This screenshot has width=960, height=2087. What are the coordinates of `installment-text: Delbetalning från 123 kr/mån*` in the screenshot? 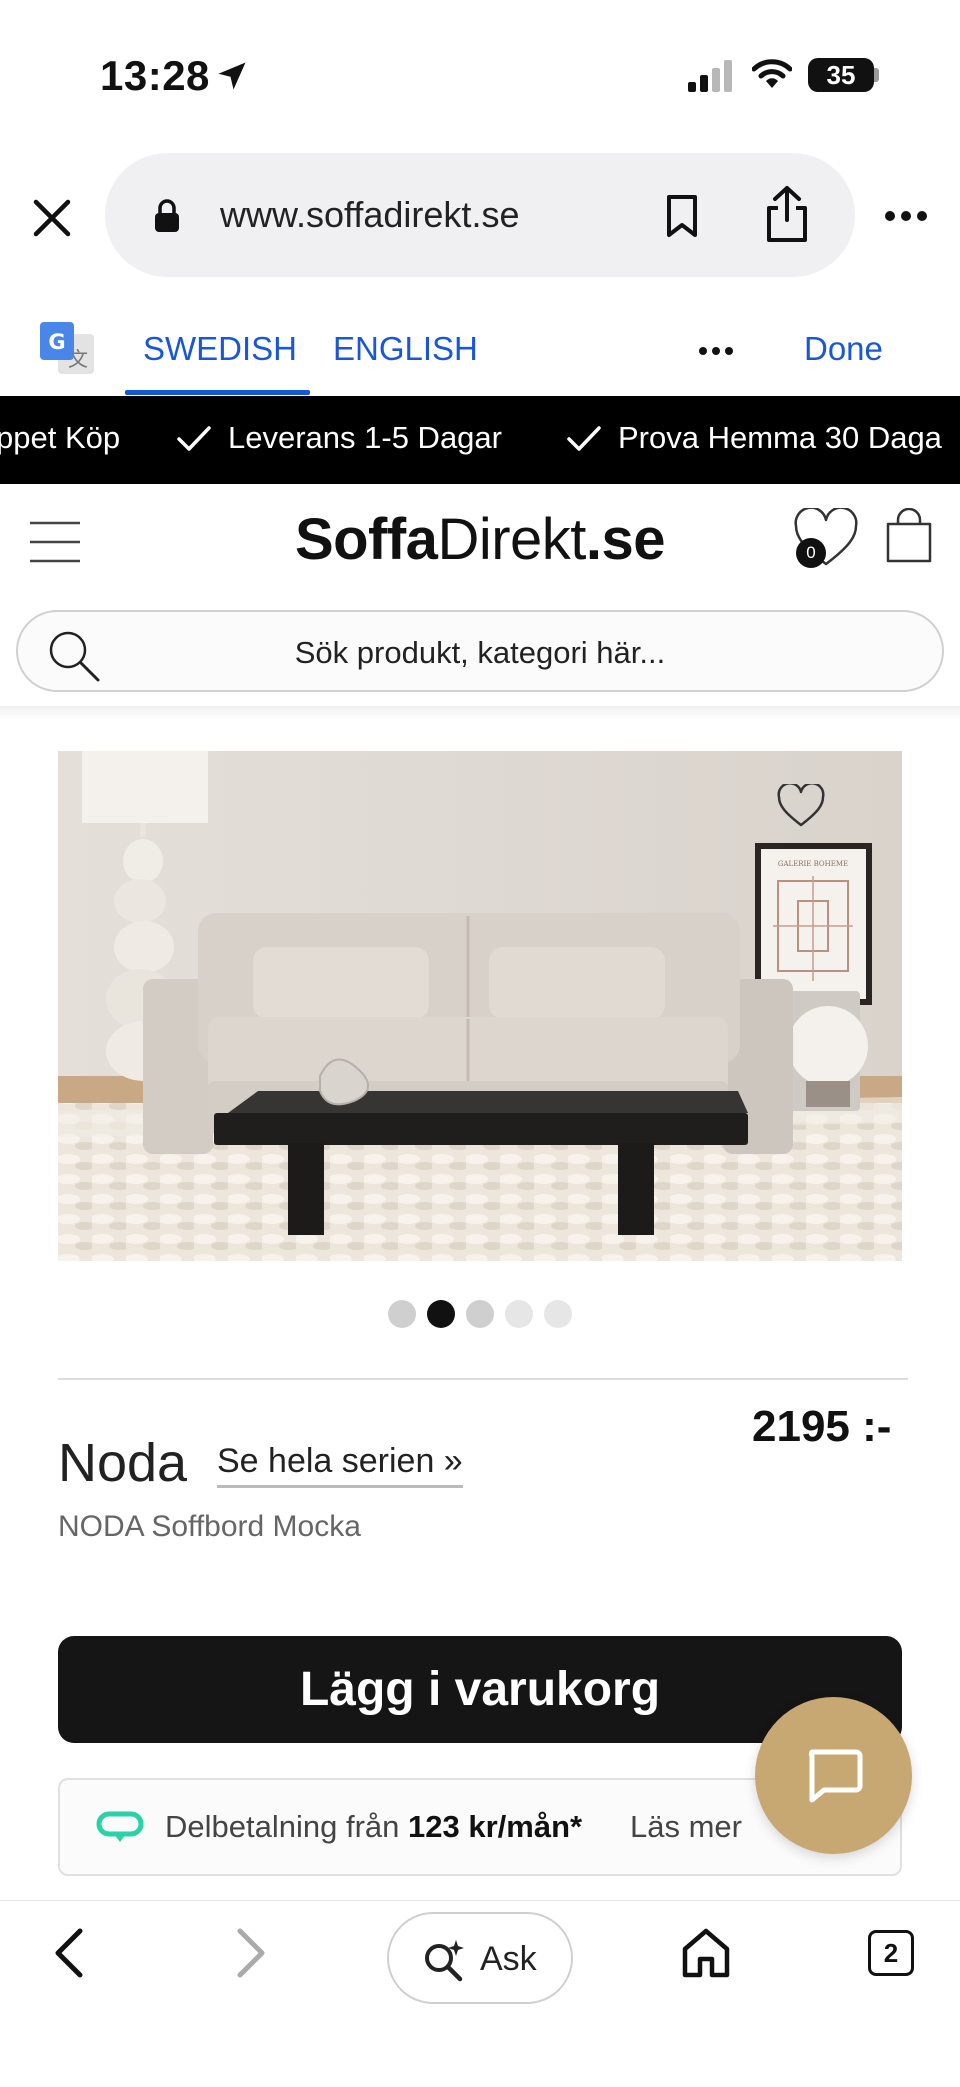 It's located at (373, 1827).